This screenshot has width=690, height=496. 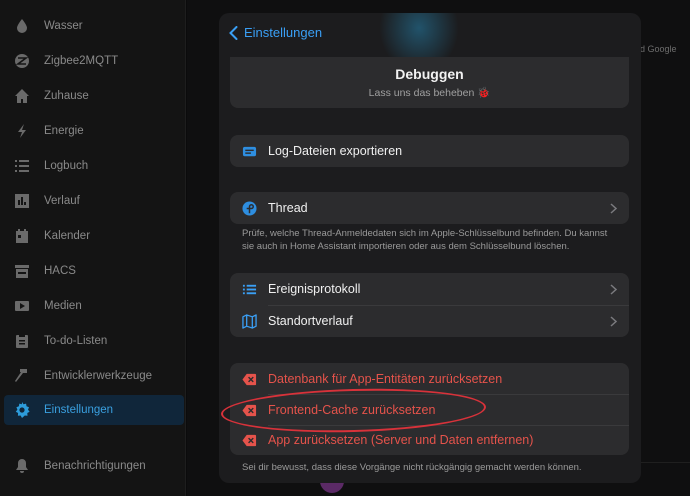 What do you see at coordinates (233, 32) in the screenshot?
I see `chevron-left-icon` at bounding box center [233, 32].